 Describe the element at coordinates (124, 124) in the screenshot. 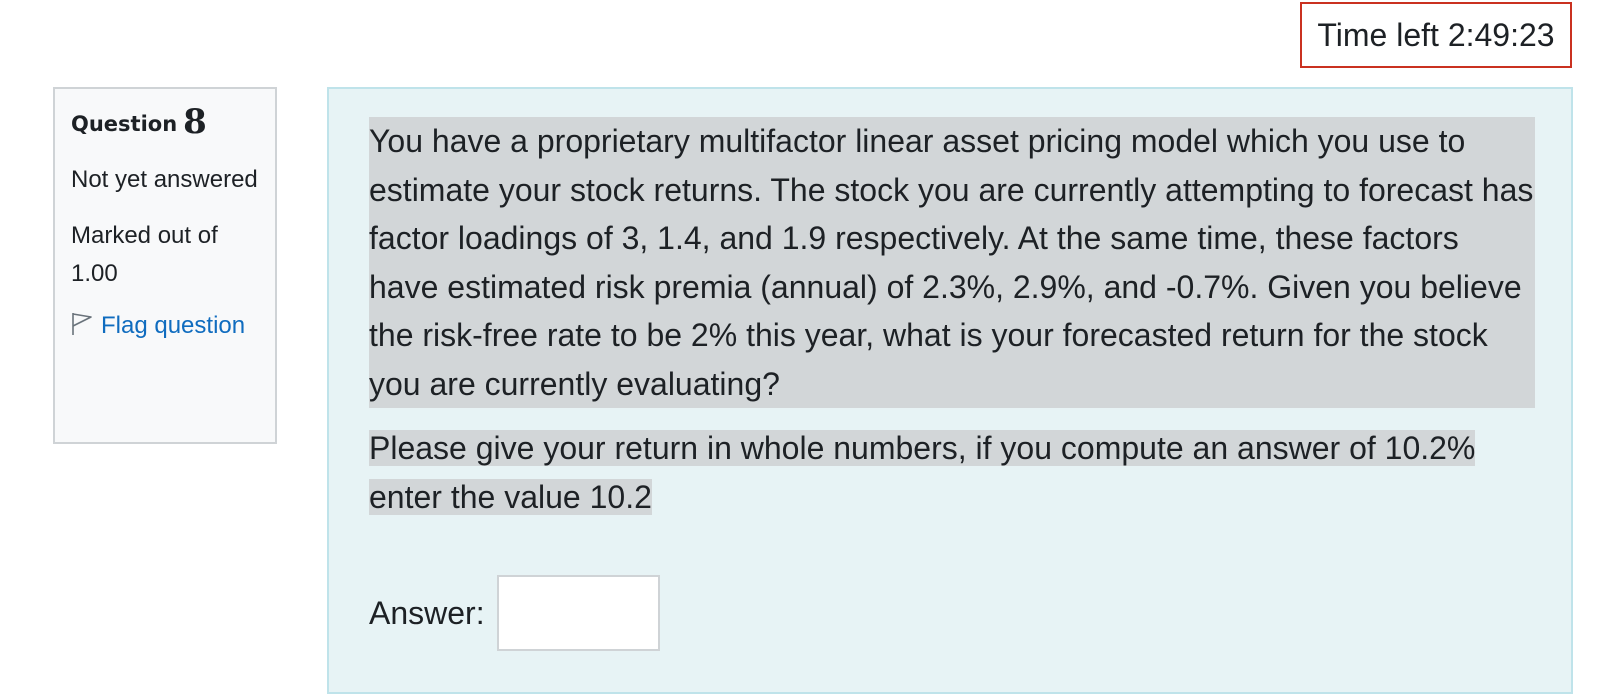

I see `question-label: Question` at that location.